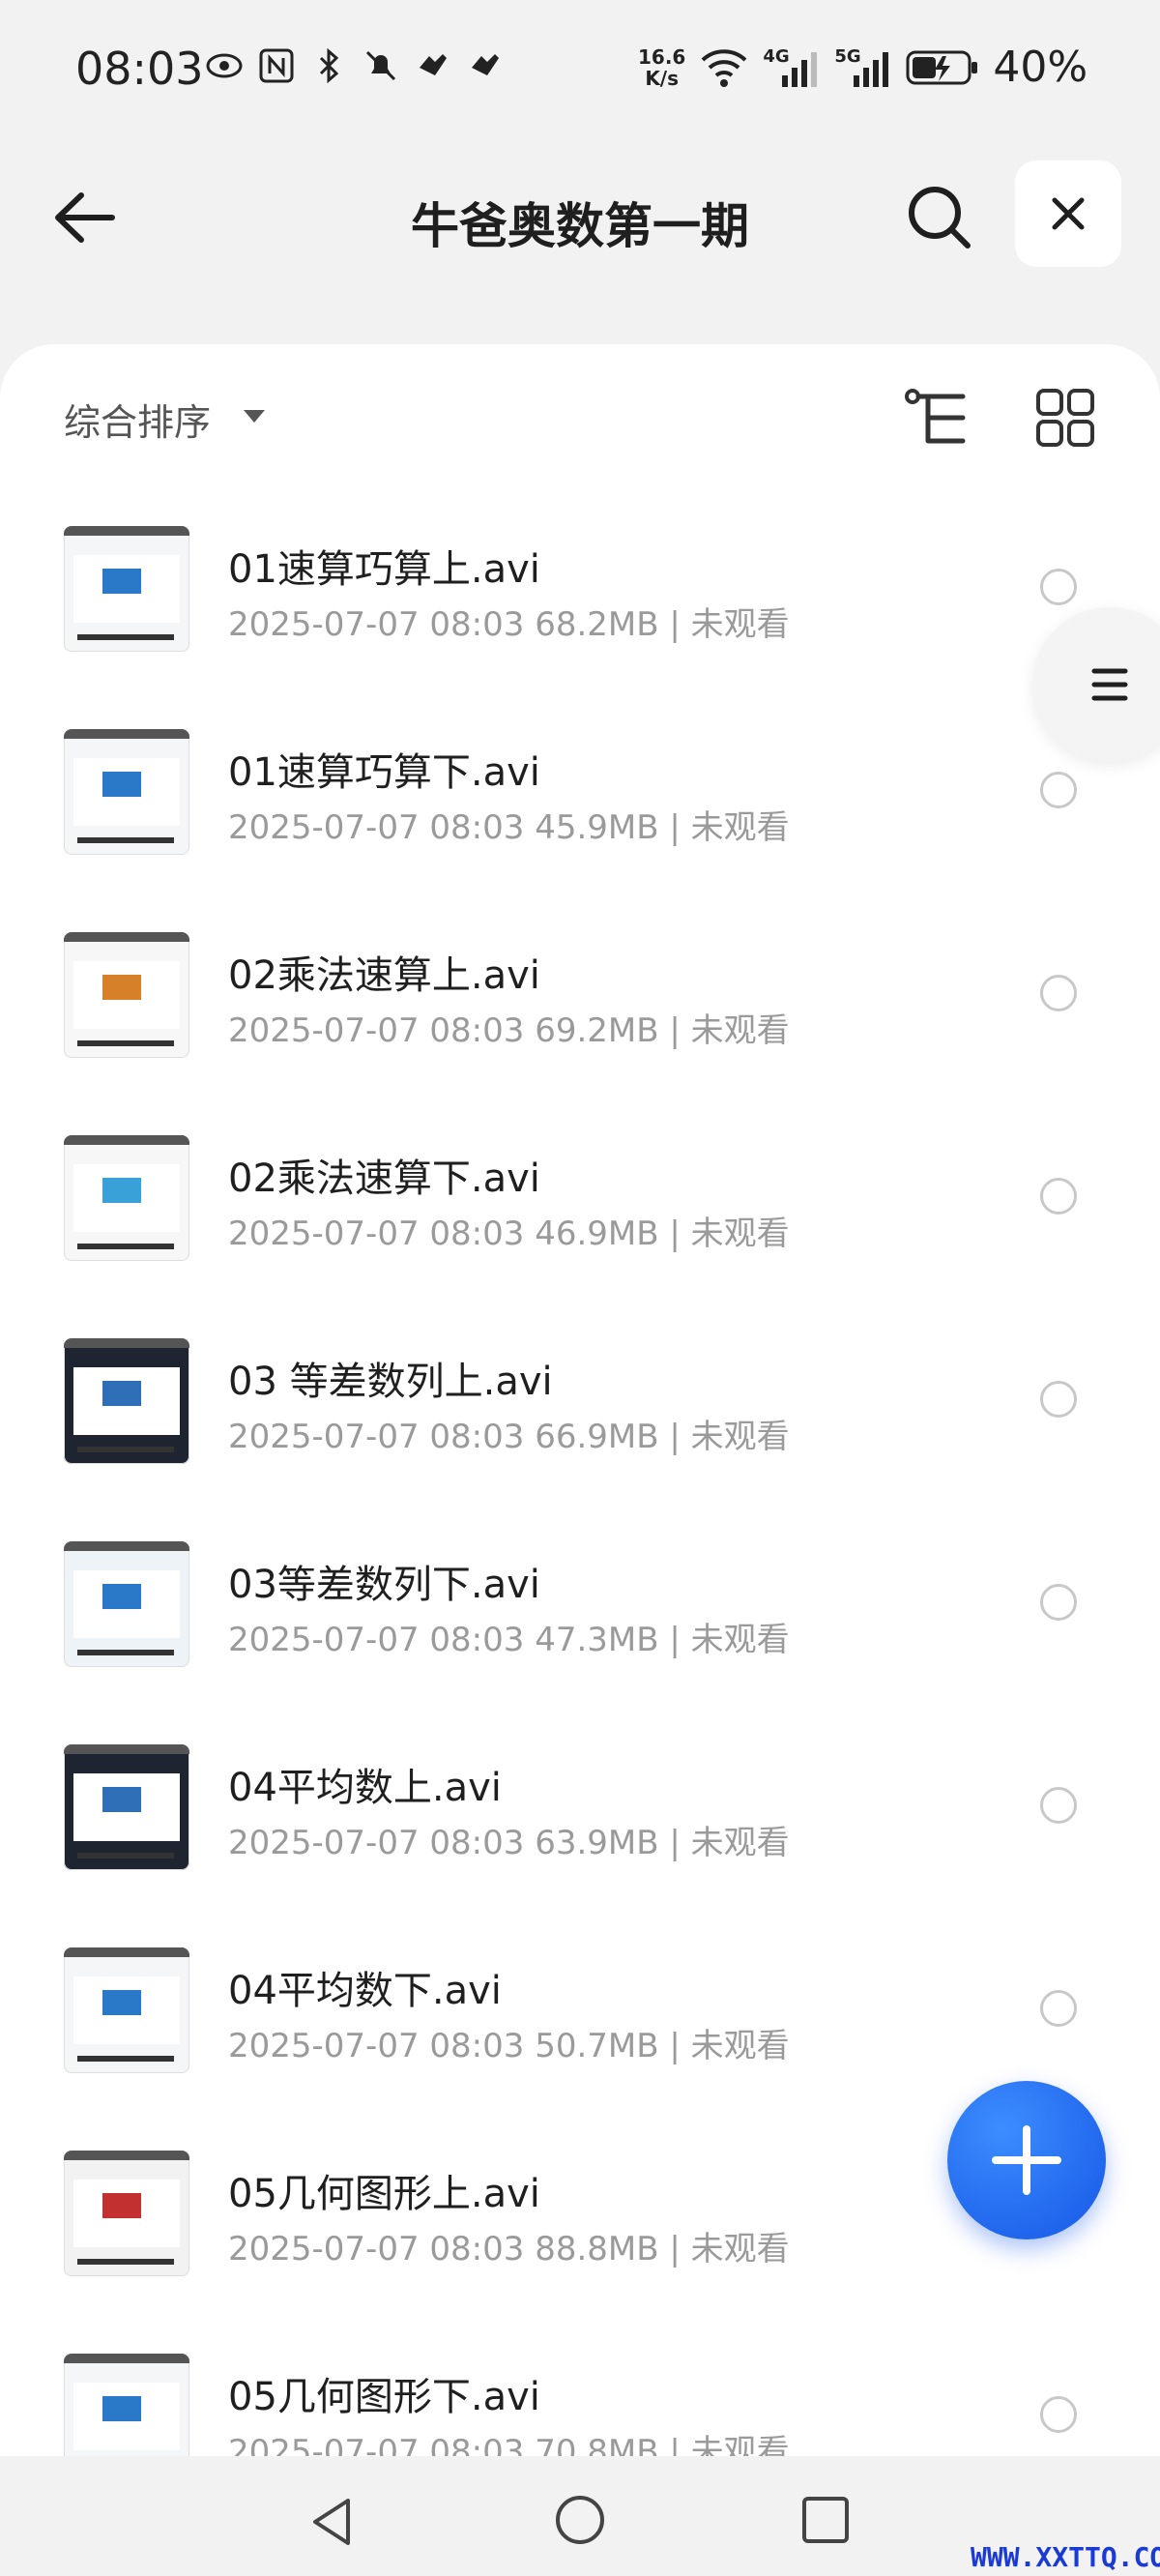 This screenshot has width=1160, height=2576. What do you see at coordinates (329, 65) in the screenshot?
I see `bluetooth-icon` at bounding box center [329, 65].